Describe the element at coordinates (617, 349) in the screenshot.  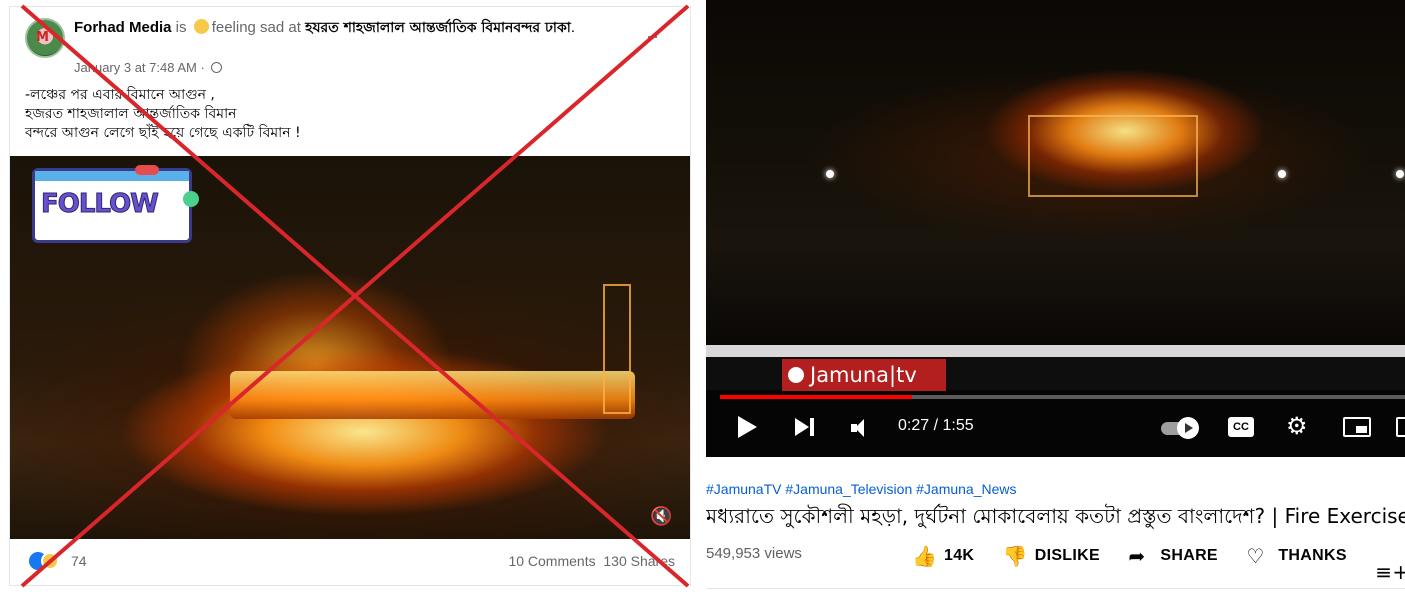
I see `tower-frame` at that location.